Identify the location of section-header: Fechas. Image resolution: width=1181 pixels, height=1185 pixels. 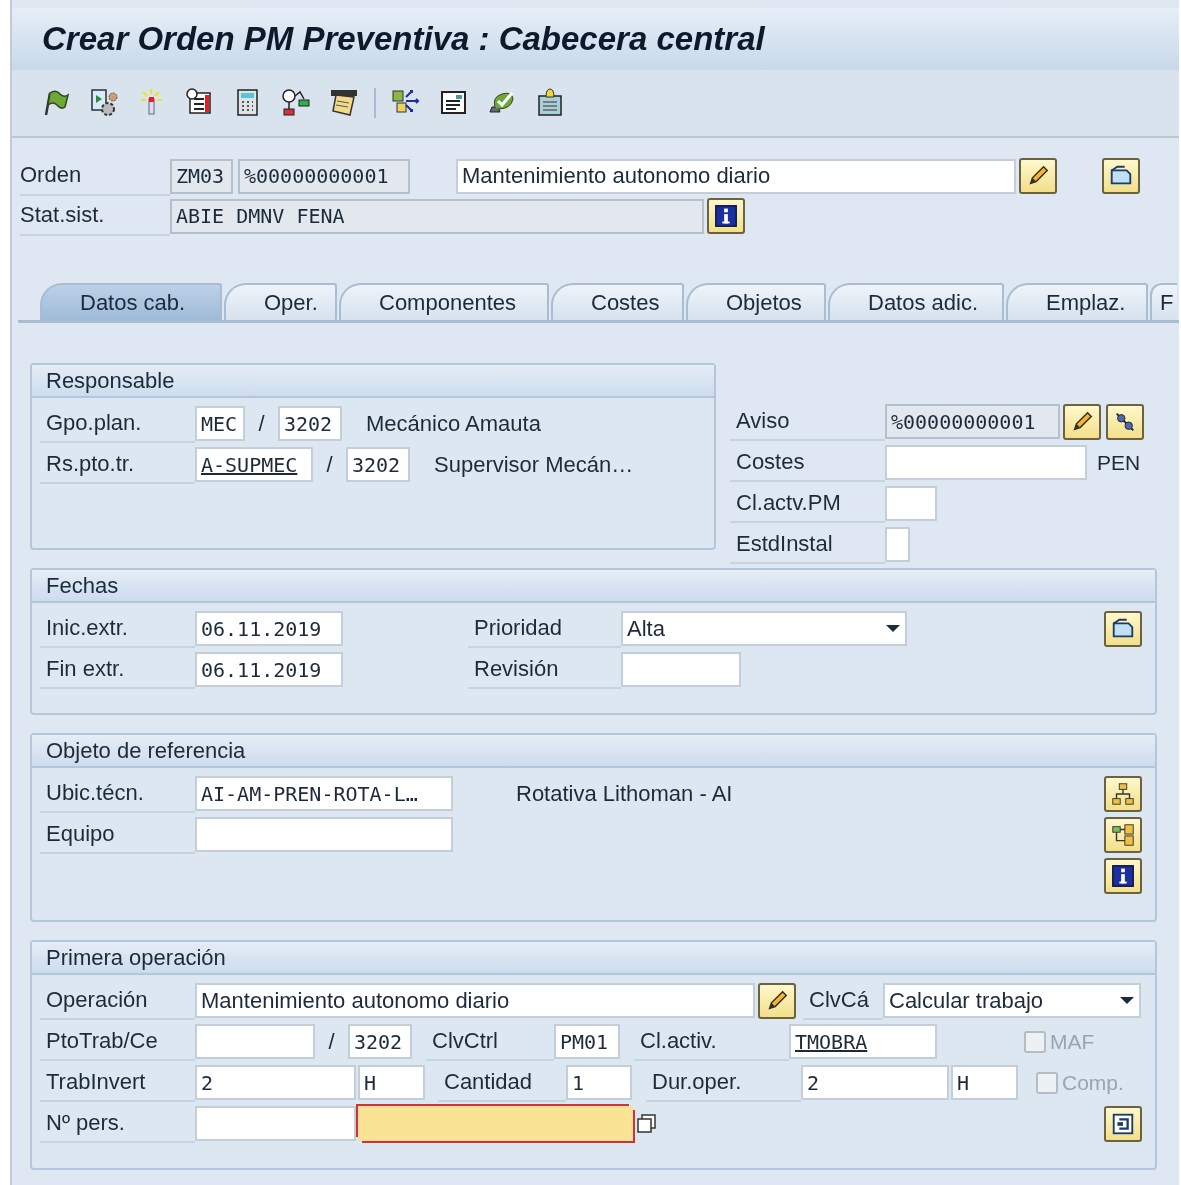
(593, 586).